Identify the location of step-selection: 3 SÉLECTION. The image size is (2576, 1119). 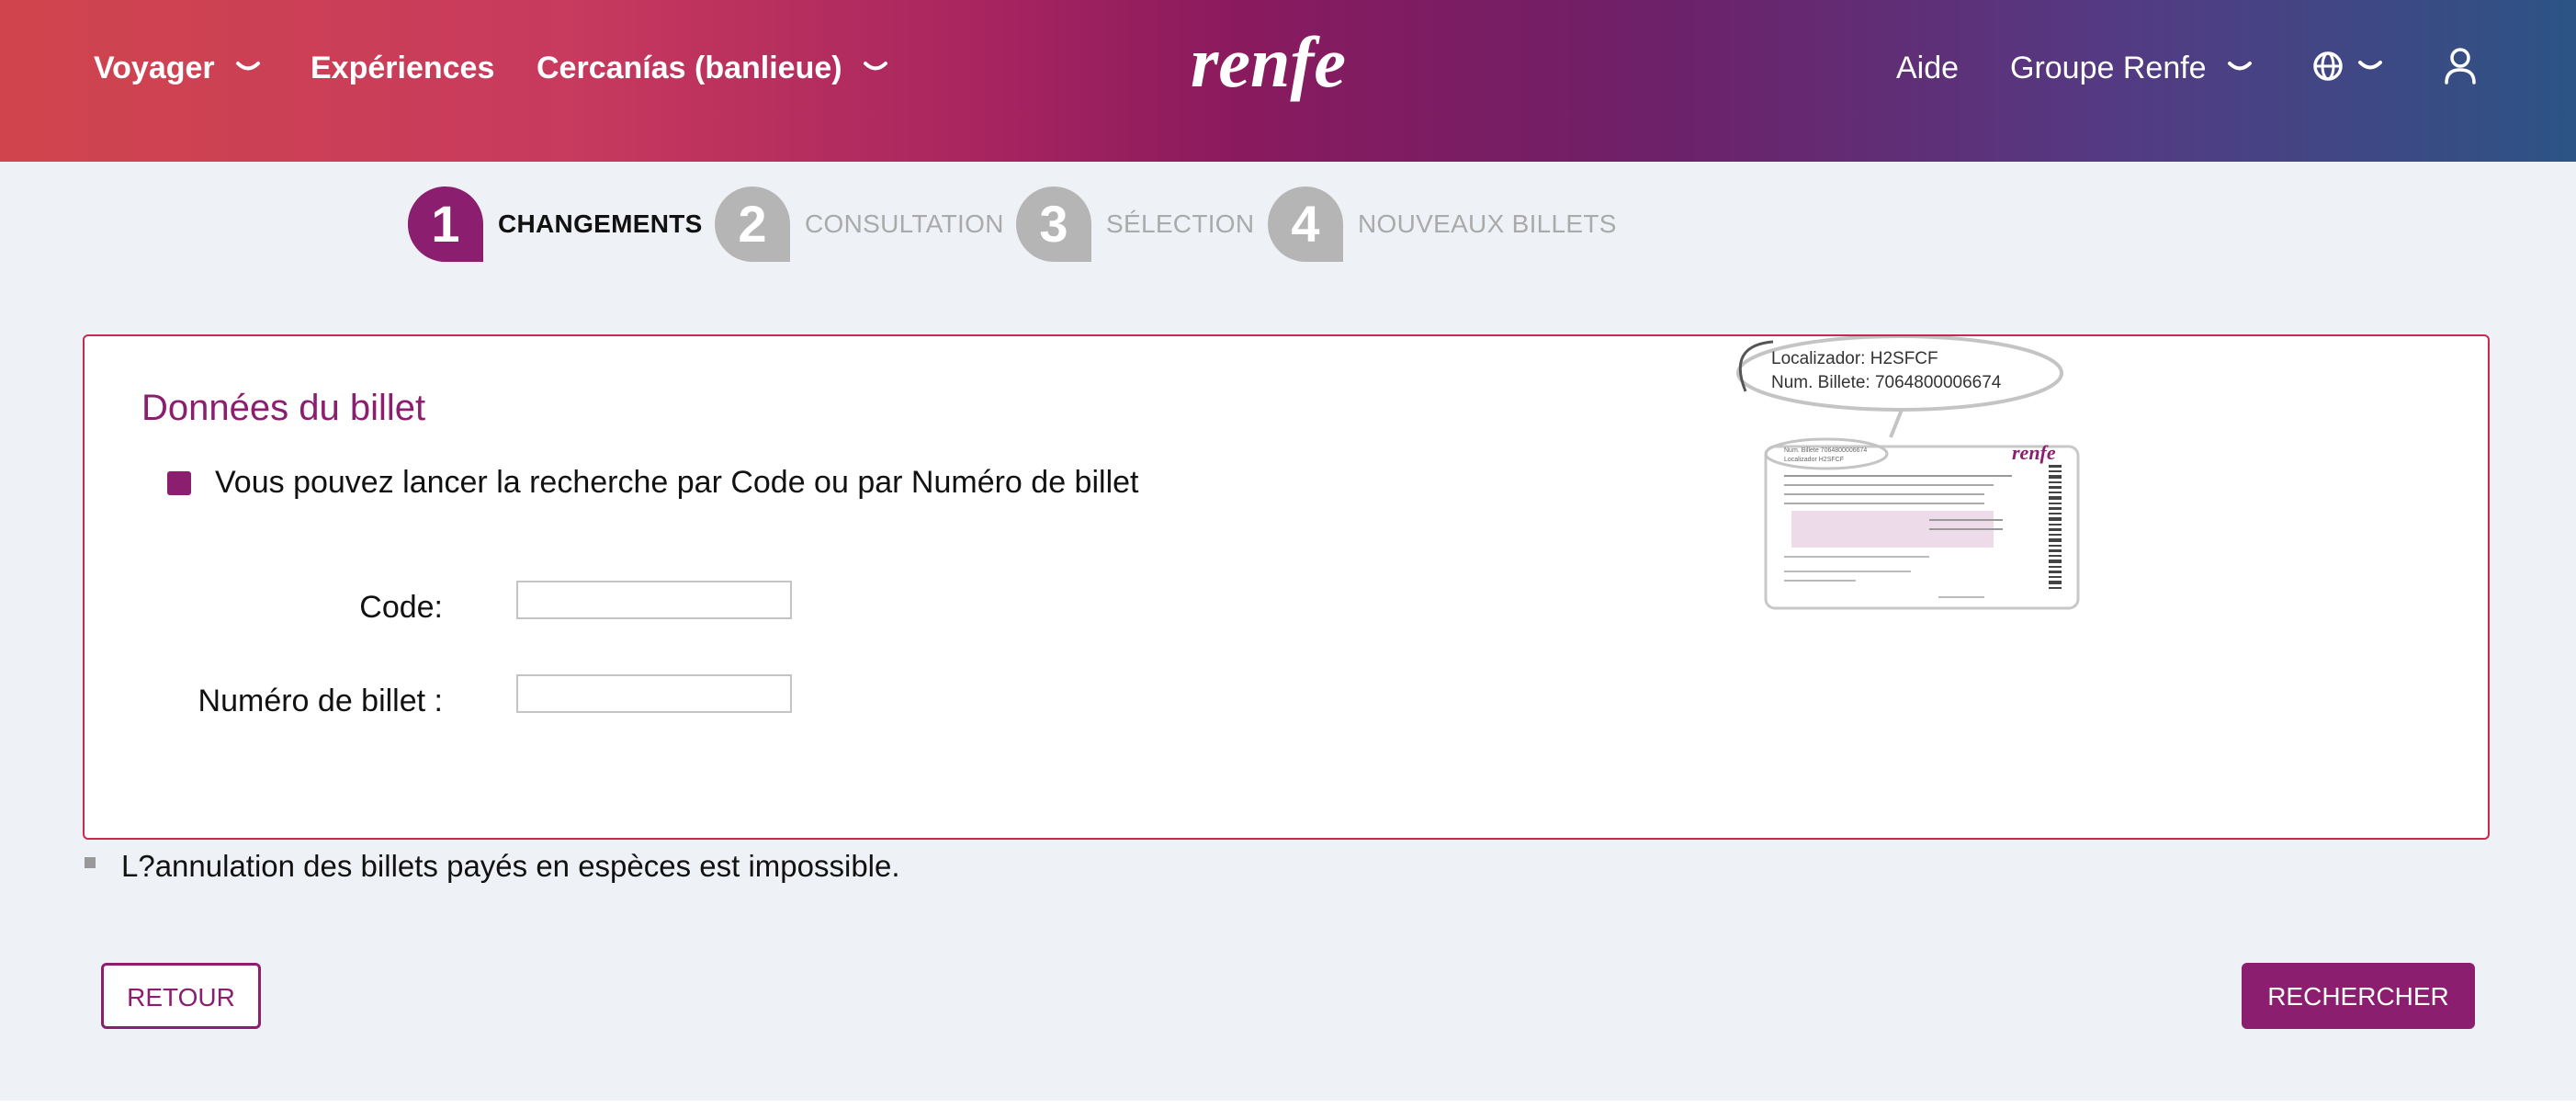
(1134, 225).